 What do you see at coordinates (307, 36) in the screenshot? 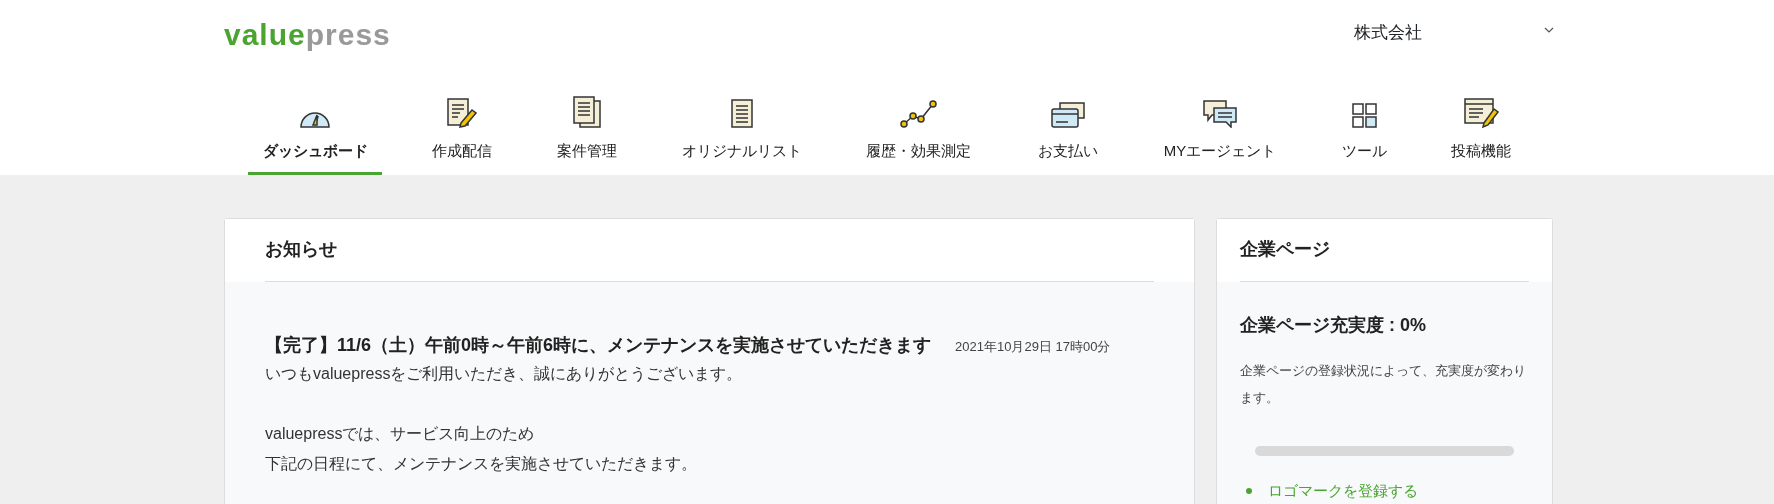
I see `logo: valuepress` at bounding box center [307, 36].